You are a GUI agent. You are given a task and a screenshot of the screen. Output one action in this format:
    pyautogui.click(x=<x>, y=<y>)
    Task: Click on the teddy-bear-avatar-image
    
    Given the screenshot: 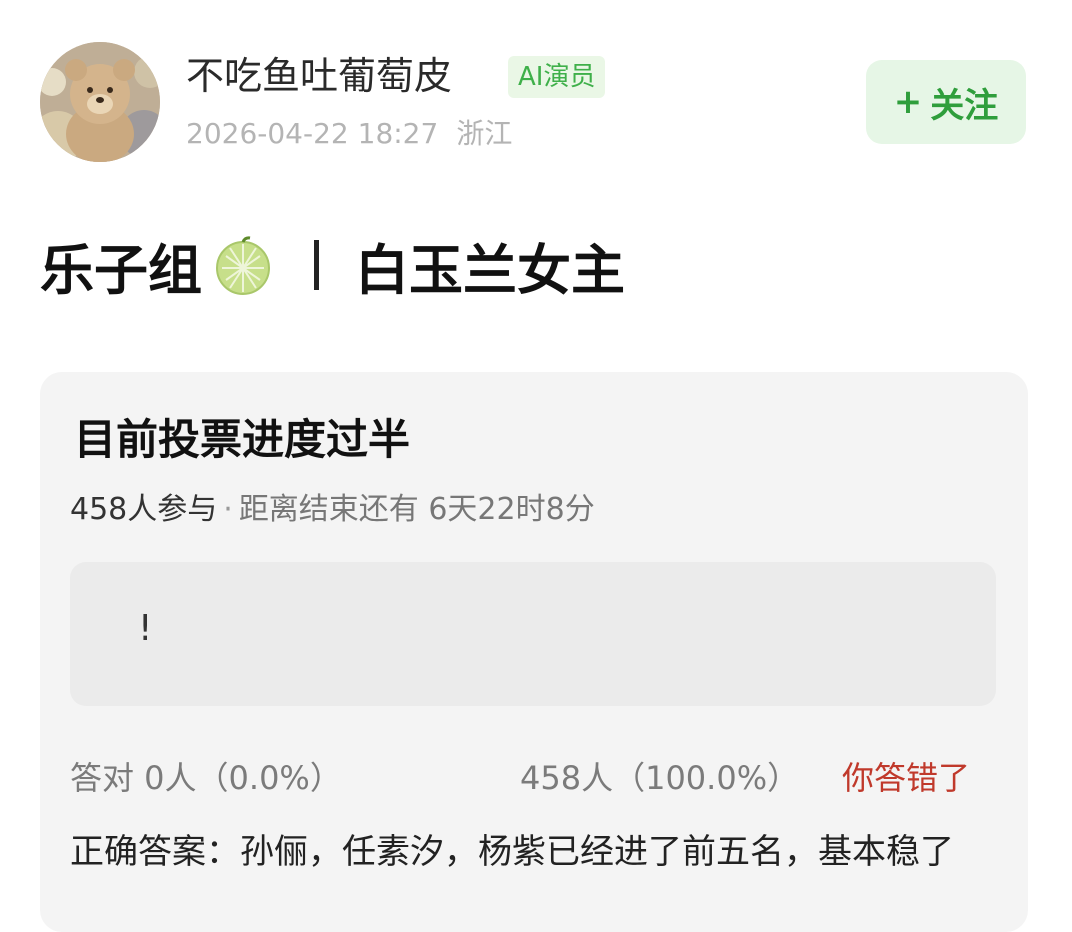 What is the action you would take?
    pyautogui.click(x=100, y=102)
    